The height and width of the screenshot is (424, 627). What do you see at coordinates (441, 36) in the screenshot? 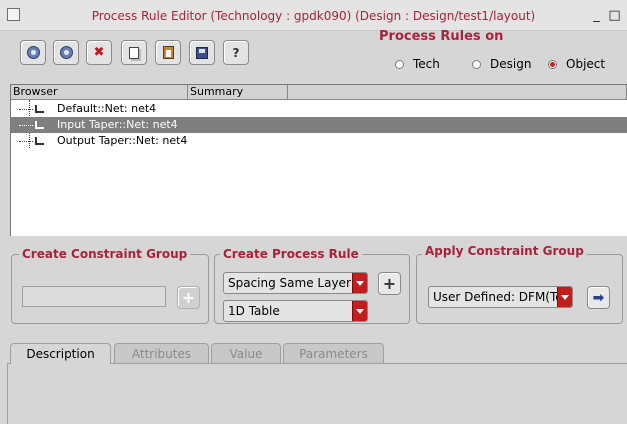
I see `process-rules-on-title: Process Rules on` at bounding box center [441, 36].